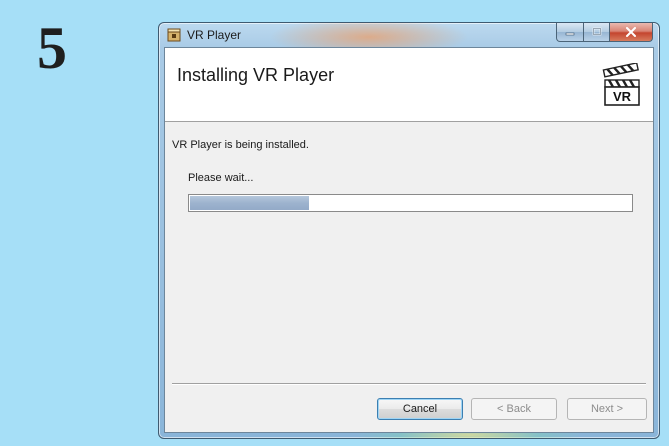  I want to click on minimize-icon, so click(570, 34).